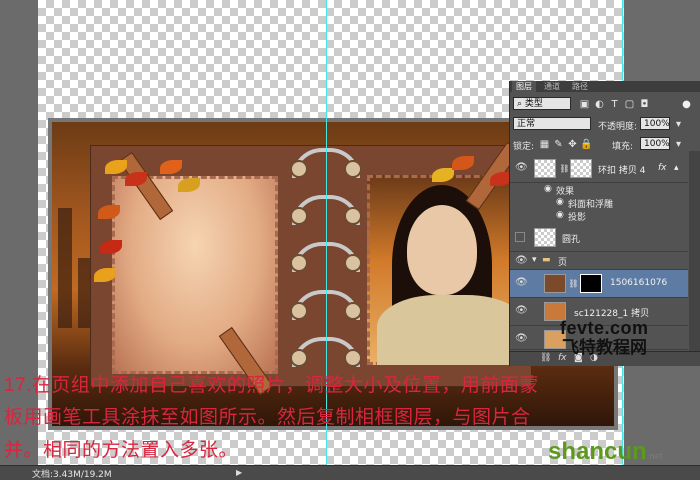 The image size is (700, 480). I want to click on watermark-shancun-text: shancun, so click(597, 451).